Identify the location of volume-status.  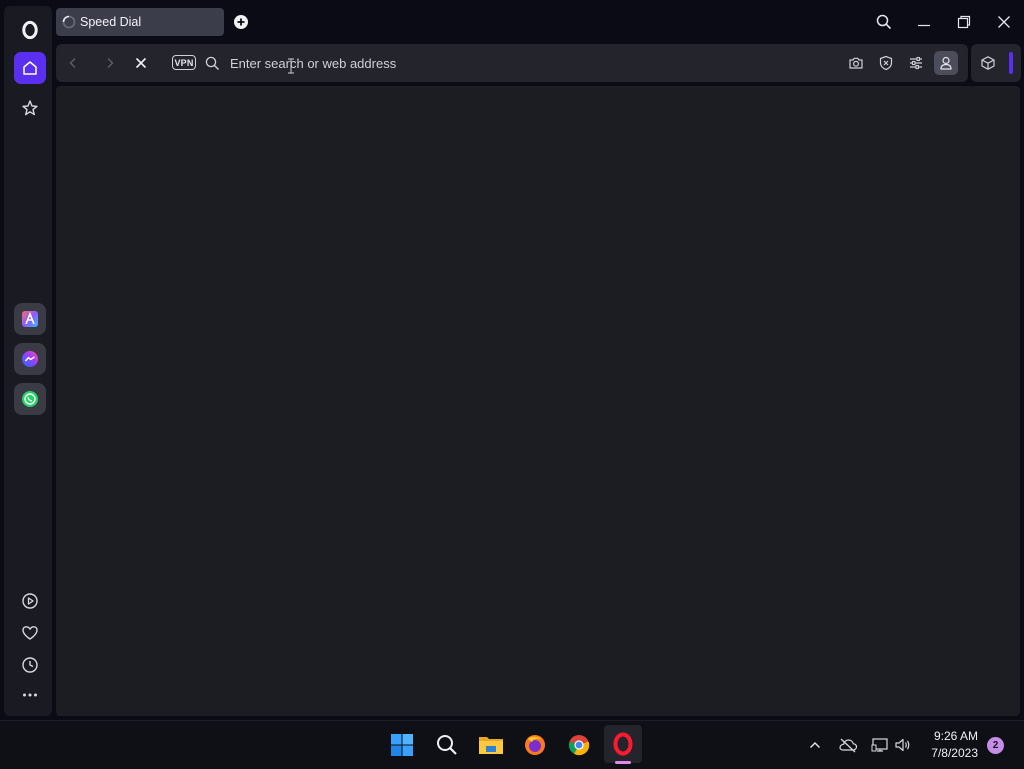
(903, 745).